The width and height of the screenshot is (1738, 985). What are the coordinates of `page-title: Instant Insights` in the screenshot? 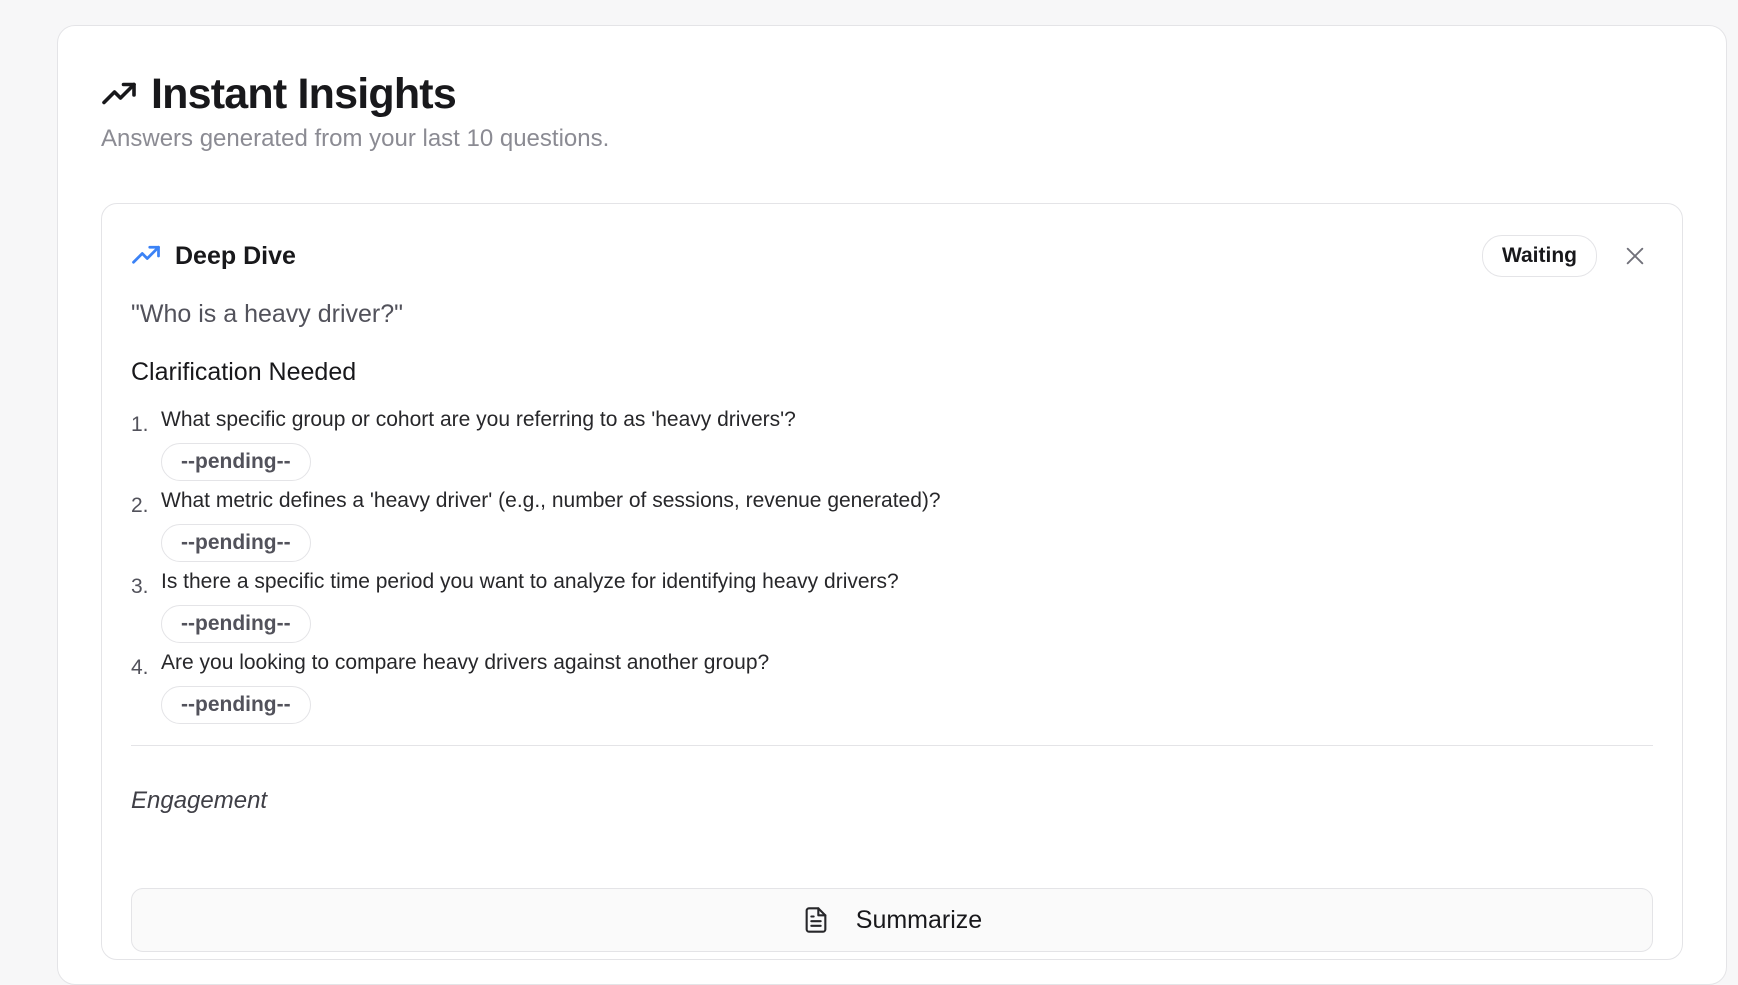 It's located at (304, 94).